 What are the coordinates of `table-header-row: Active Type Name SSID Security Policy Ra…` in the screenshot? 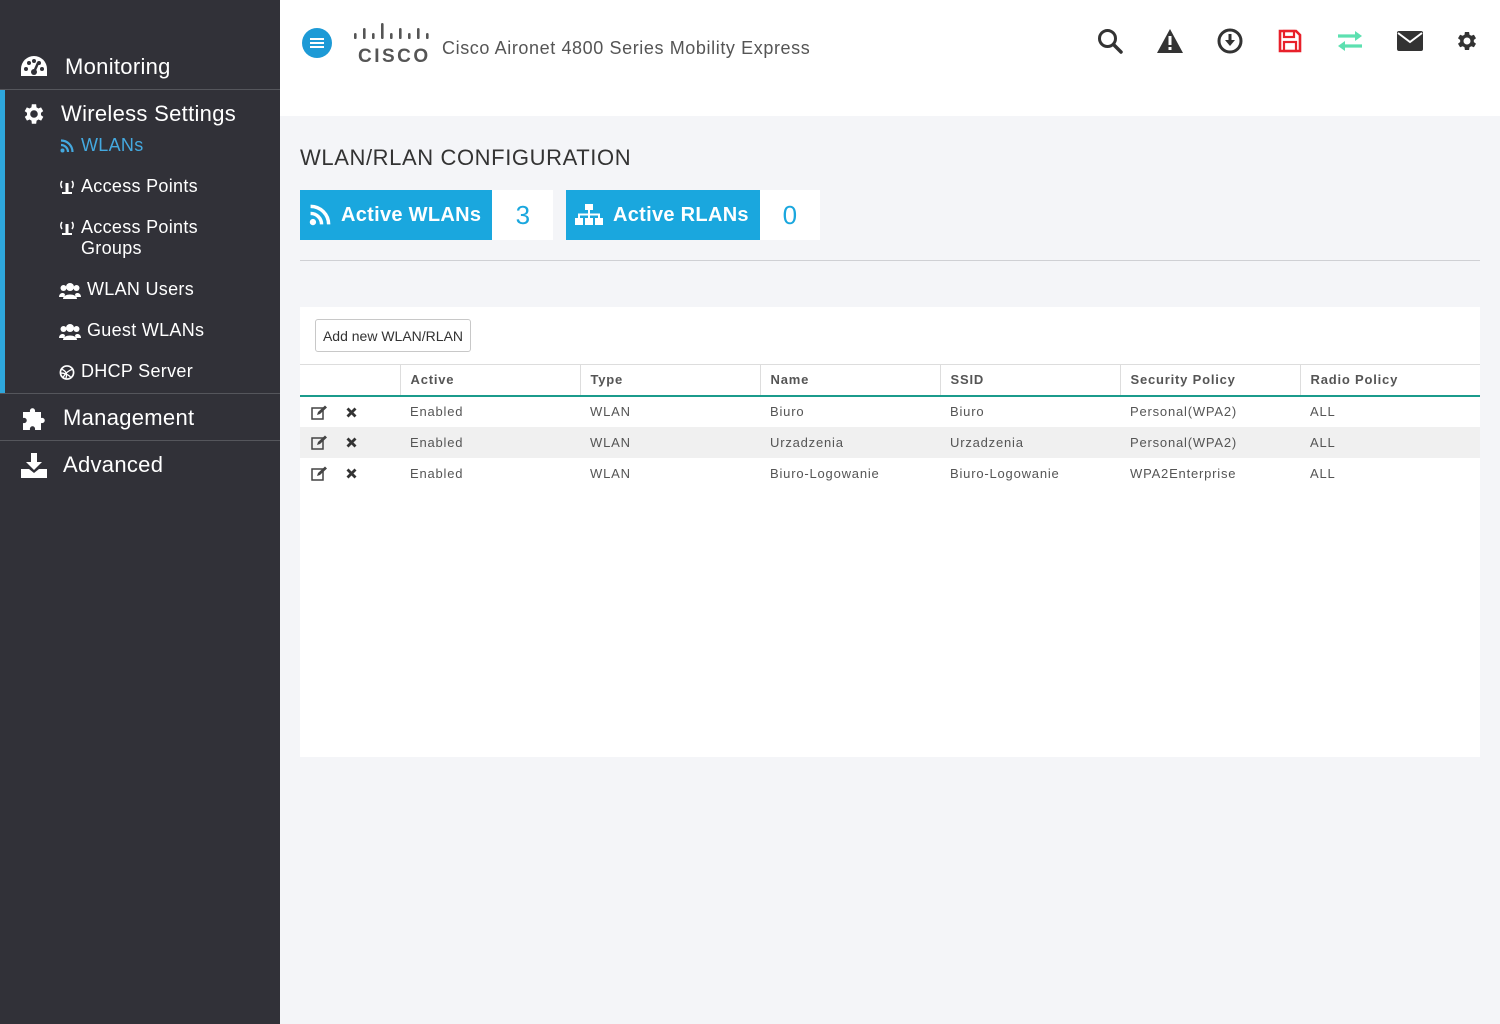 It's located at (890, 380).